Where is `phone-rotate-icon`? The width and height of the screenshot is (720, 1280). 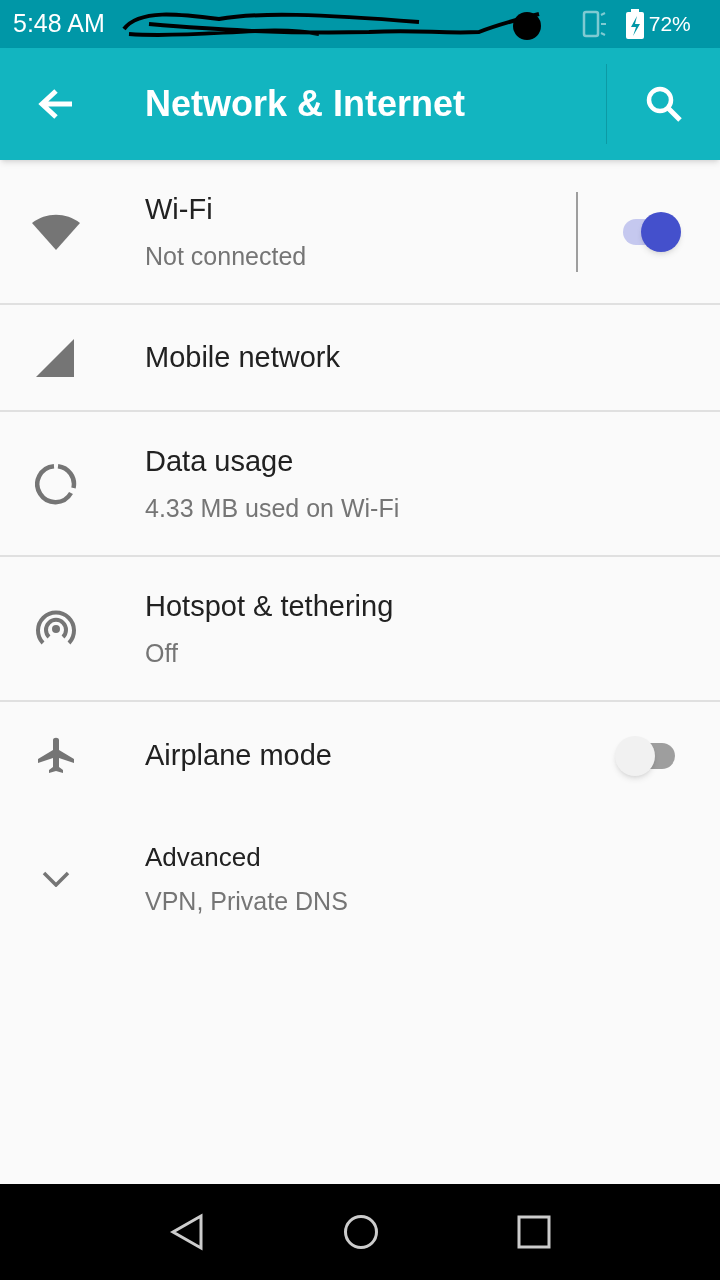 phone-rotate-icon is located at coordinates (593, 24).